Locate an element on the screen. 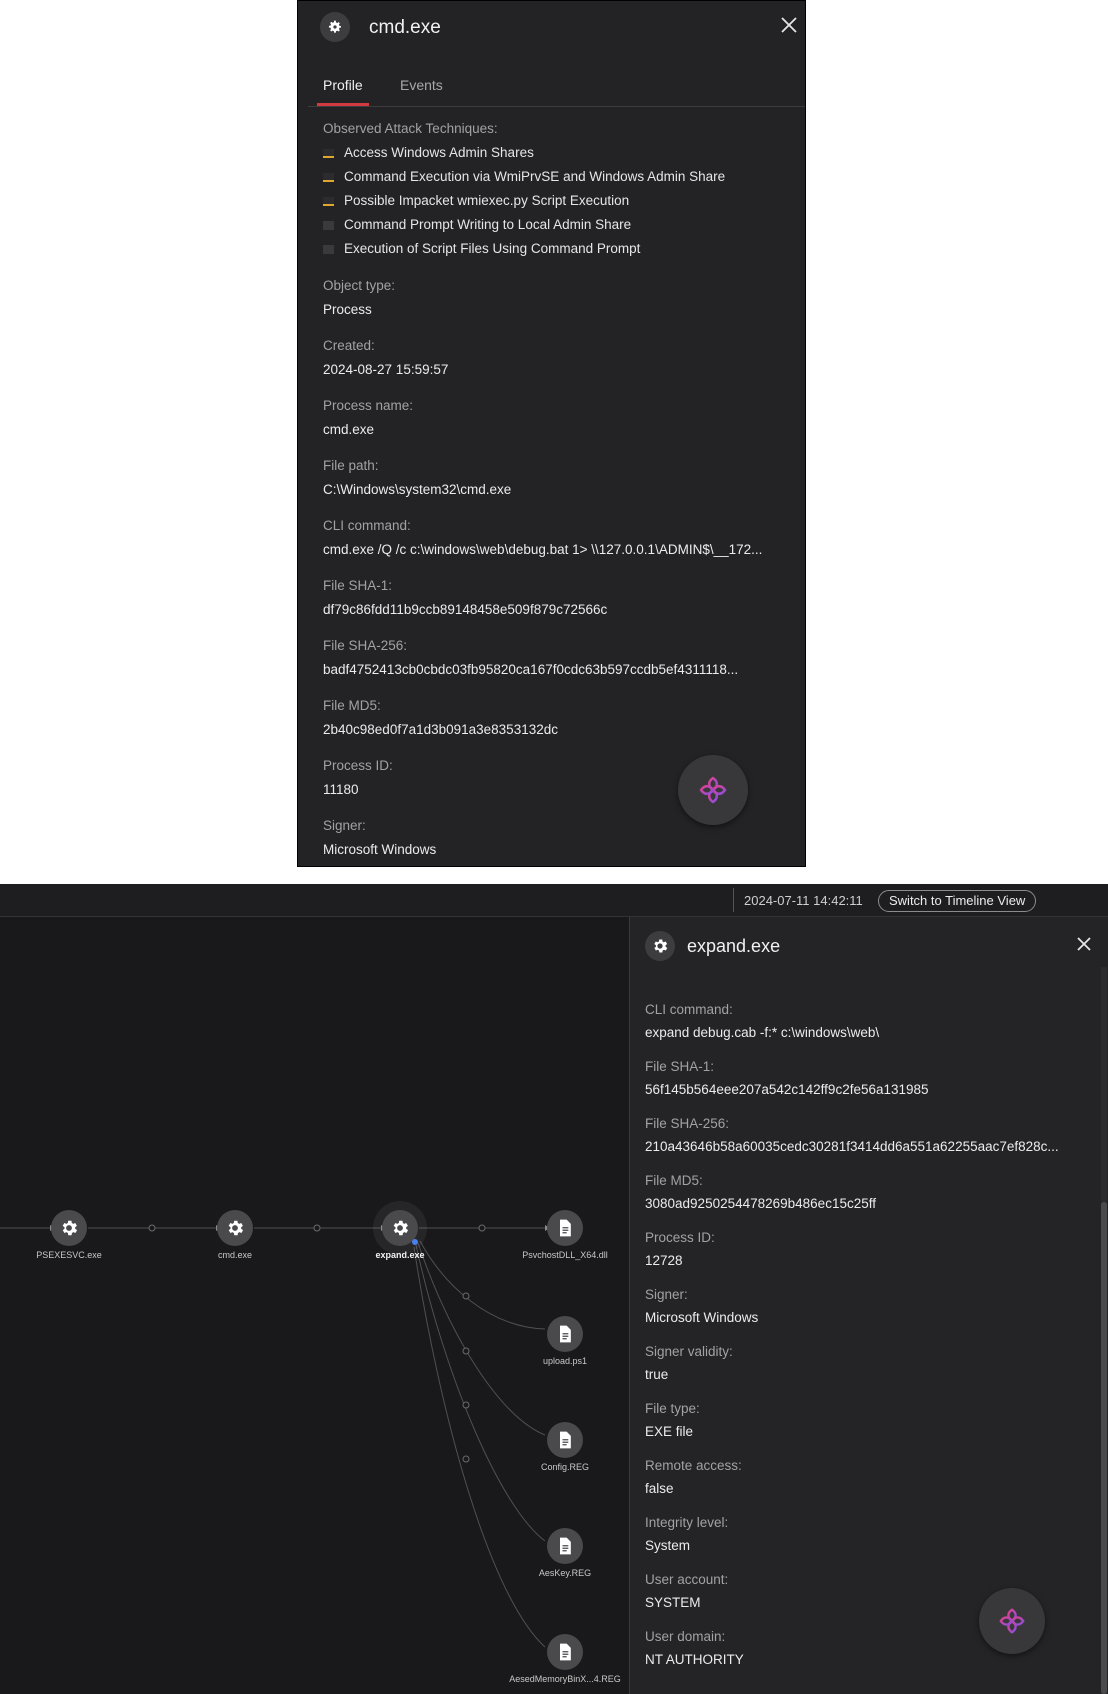 The image size is (1108, 1694). graph-node-expand-selected is located at coordinates (400, 1228).